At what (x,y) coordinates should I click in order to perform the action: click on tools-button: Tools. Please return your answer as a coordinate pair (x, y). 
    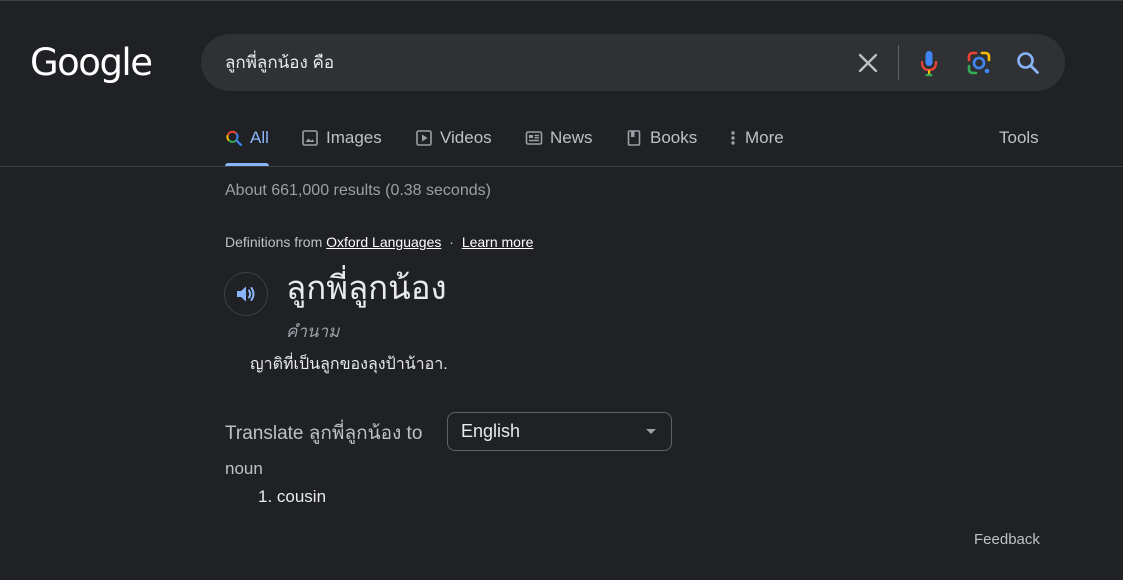
    Looking at the image, I should click on (1019, 138).